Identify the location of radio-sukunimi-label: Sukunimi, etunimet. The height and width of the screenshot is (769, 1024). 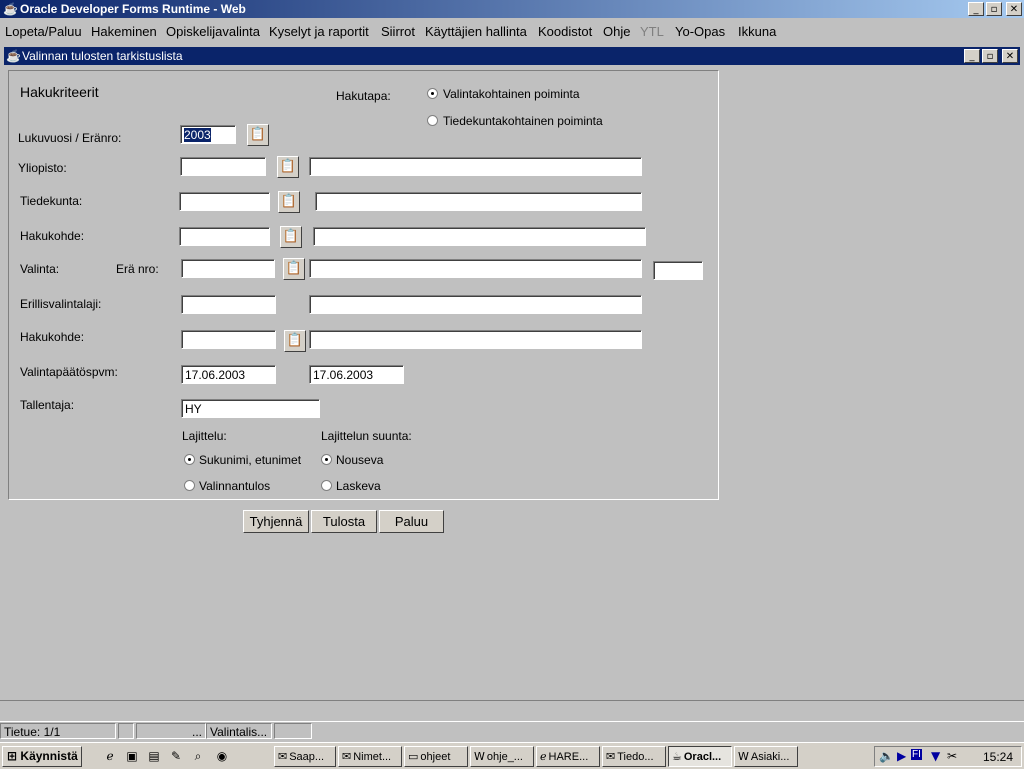
(250, 460).